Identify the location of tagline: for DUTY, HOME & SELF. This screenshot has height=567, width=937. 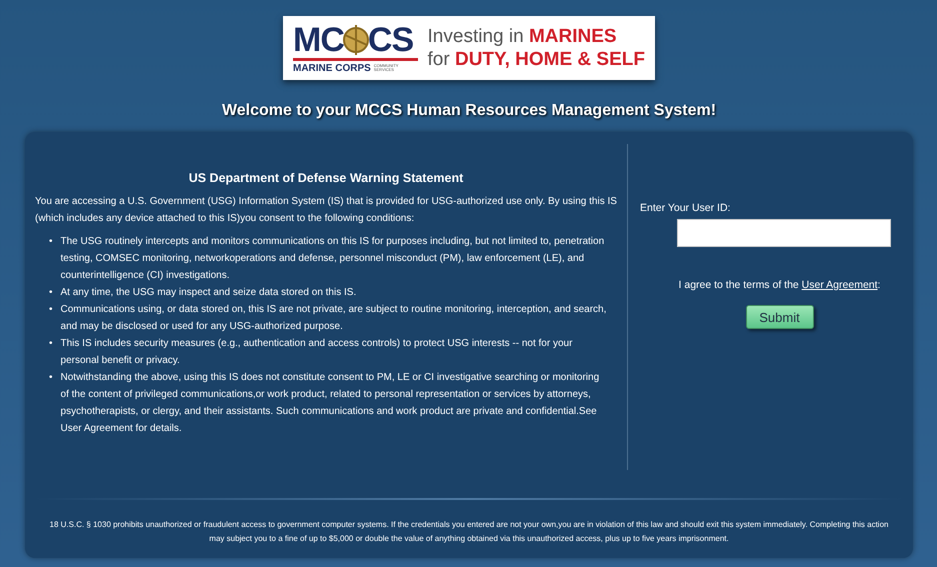
(536, 59).